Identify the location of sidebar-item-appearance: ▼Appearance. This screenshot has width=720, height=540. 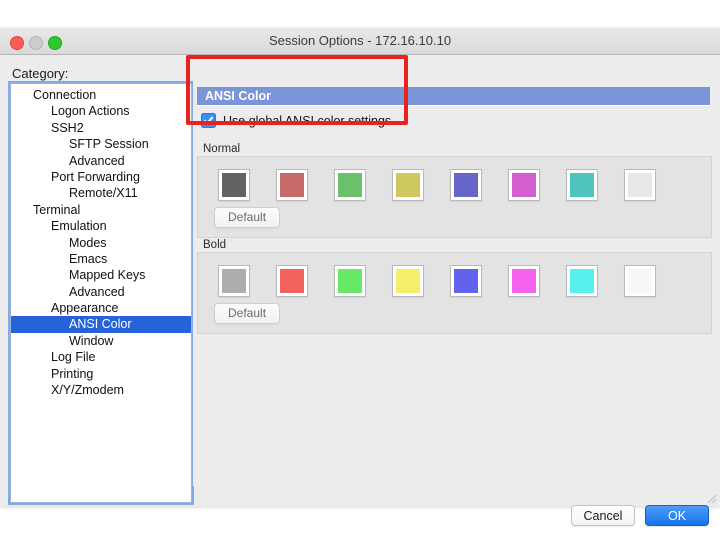
(101, 308).